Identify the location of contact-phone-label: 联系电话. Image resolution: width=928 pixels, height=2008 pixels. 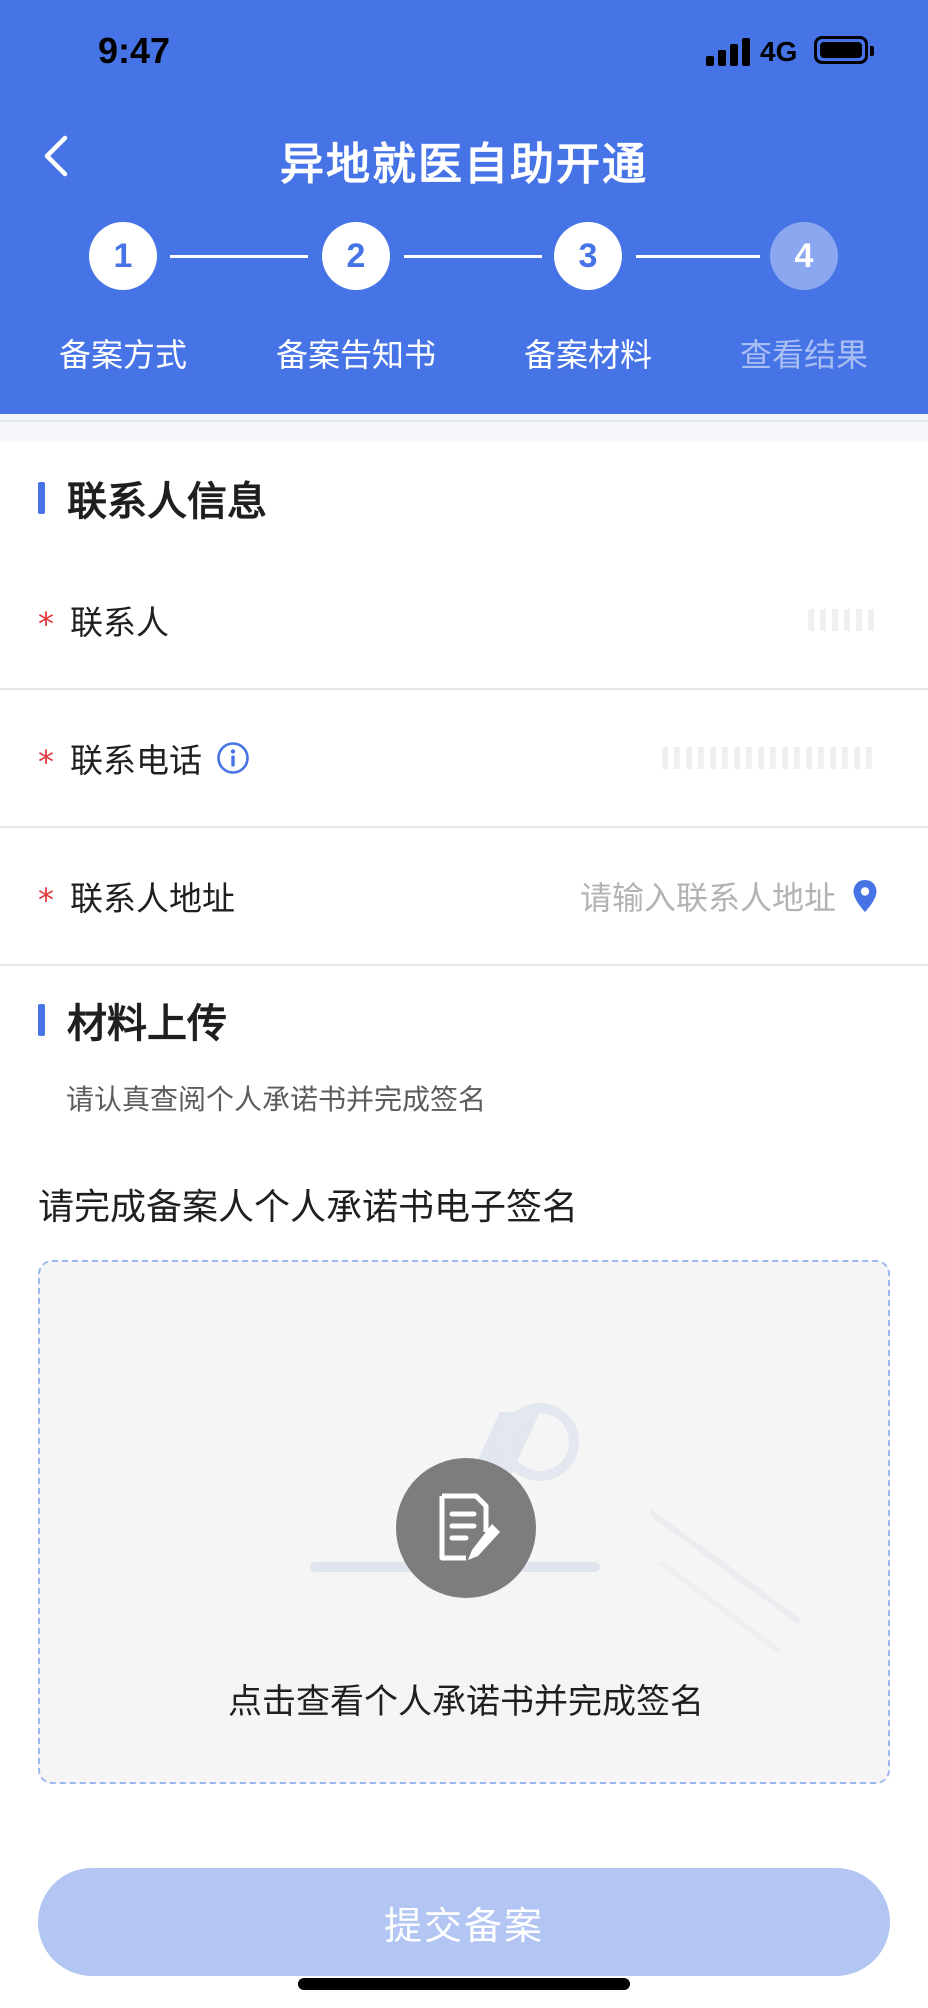
(160, 758).